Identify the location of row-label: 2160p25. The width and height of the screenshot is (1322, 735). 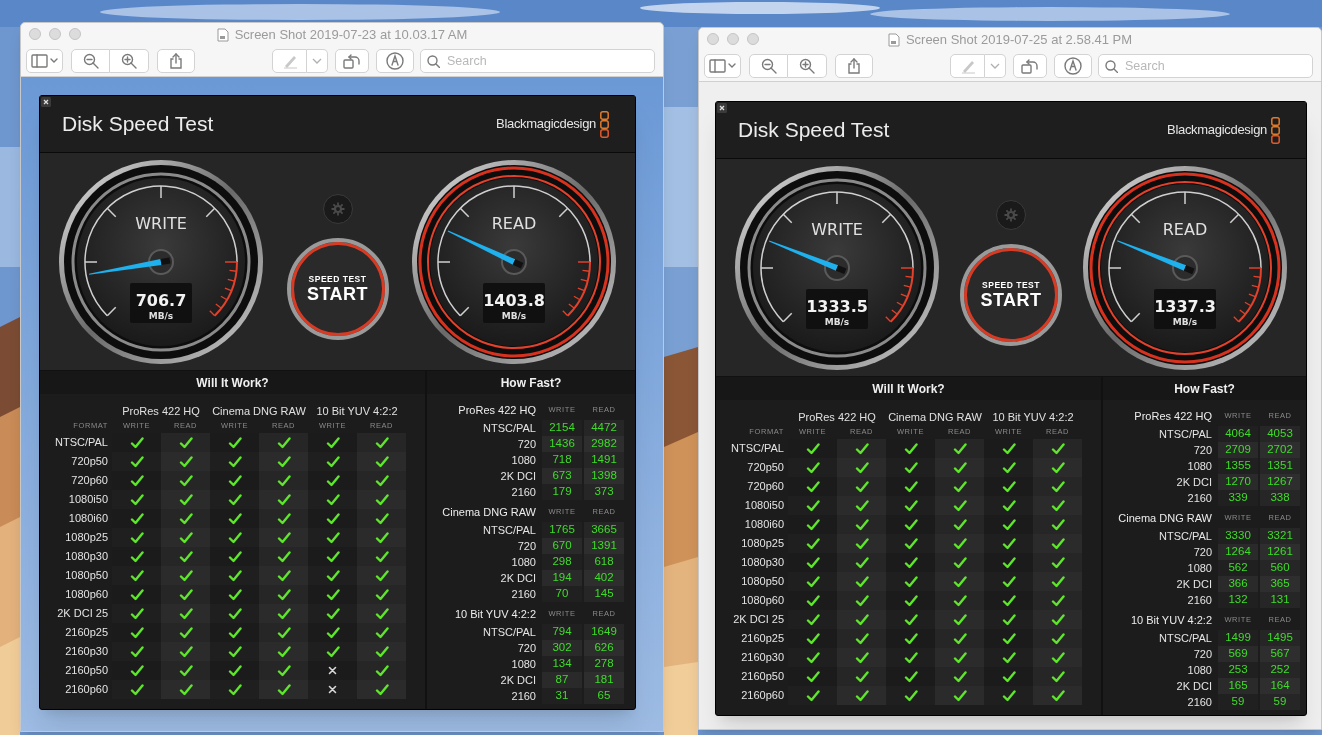
(762, 639).